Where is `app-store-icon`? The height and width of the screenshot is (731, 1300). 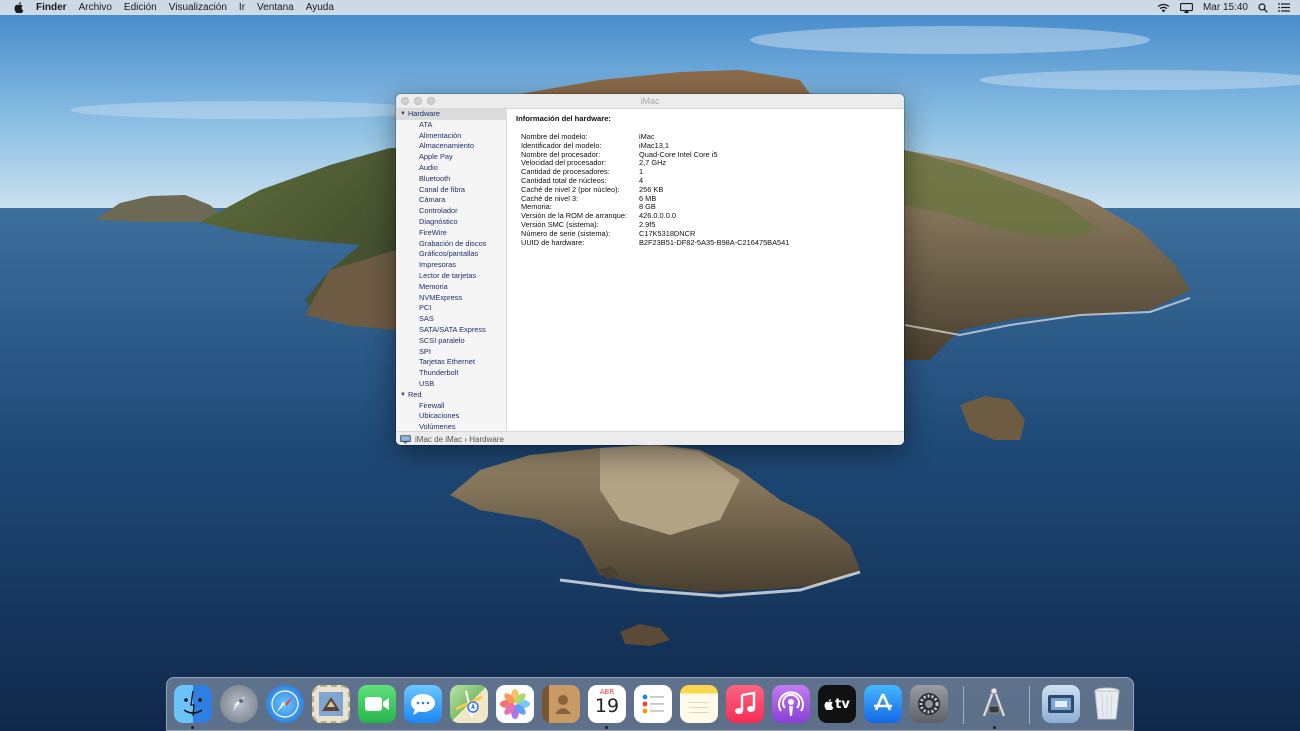 app-store-icon is located at coordinates (883, 704).